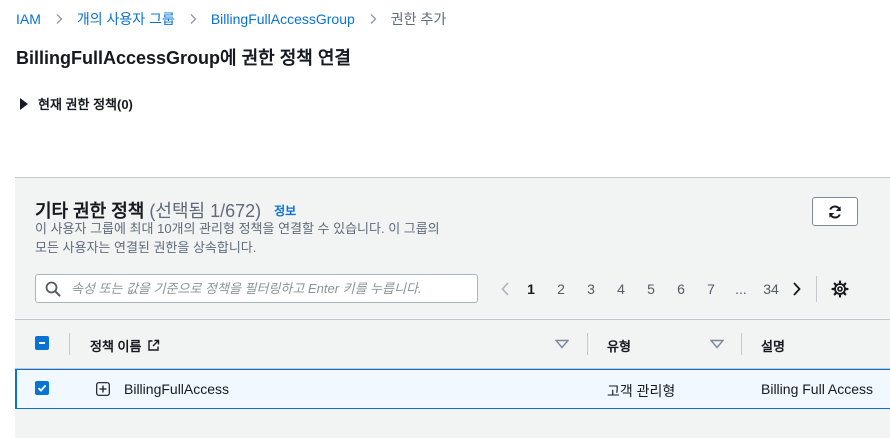 The image size is (890, 438). Describe the element at coordinates (531, 289) in the screenshot. I see `page-1: 1` at that location.